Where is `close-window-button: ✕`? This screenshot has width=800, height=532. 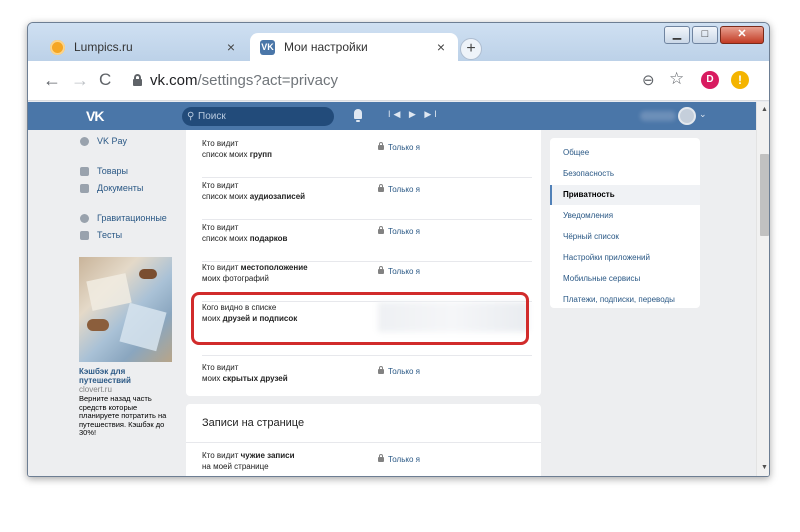
close-window-button: ✕ is located at coordinates (742, 35).